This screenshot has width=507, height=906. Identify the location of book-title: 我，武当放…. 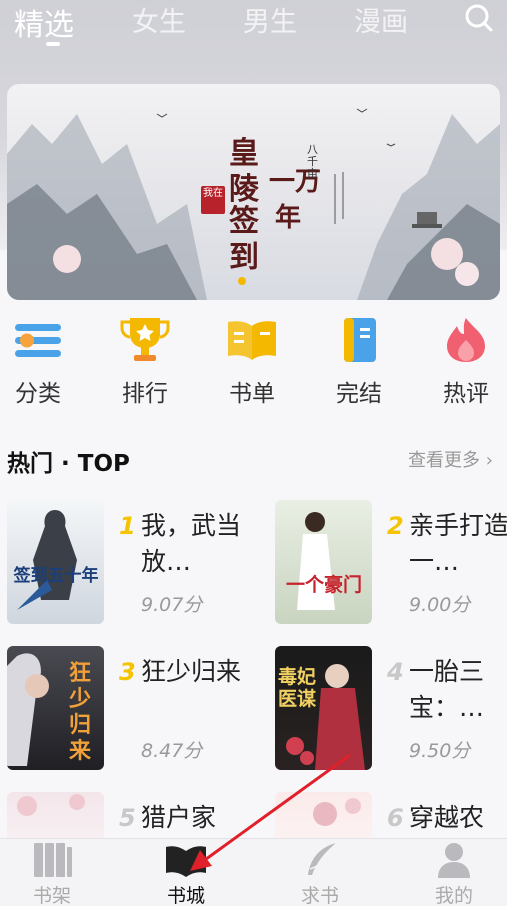
(191, 543).